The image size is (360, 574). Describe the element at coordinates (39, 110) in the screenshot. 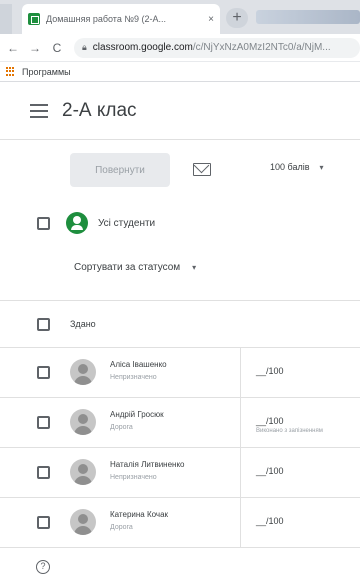

I see `hamburger-menu-icon` at that location.